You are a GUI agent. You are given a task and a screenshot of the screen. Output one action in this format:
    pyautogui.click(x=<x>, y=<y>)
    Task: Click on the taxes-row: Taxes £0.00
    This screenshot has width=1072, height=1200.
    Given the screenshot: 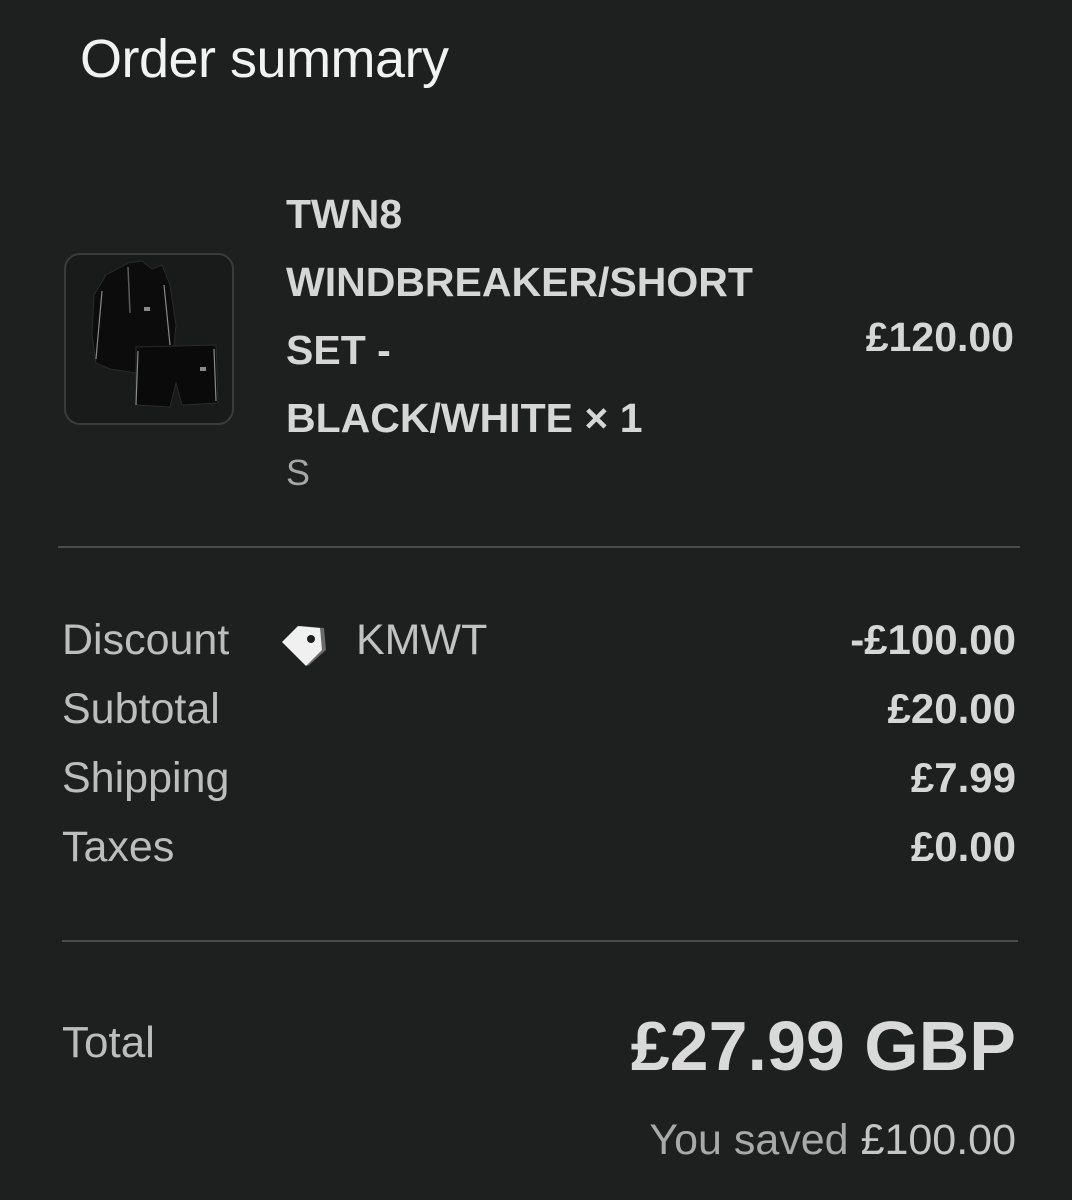 What is the action you would take?
    pyautogui.click(x=539, y=853)
    